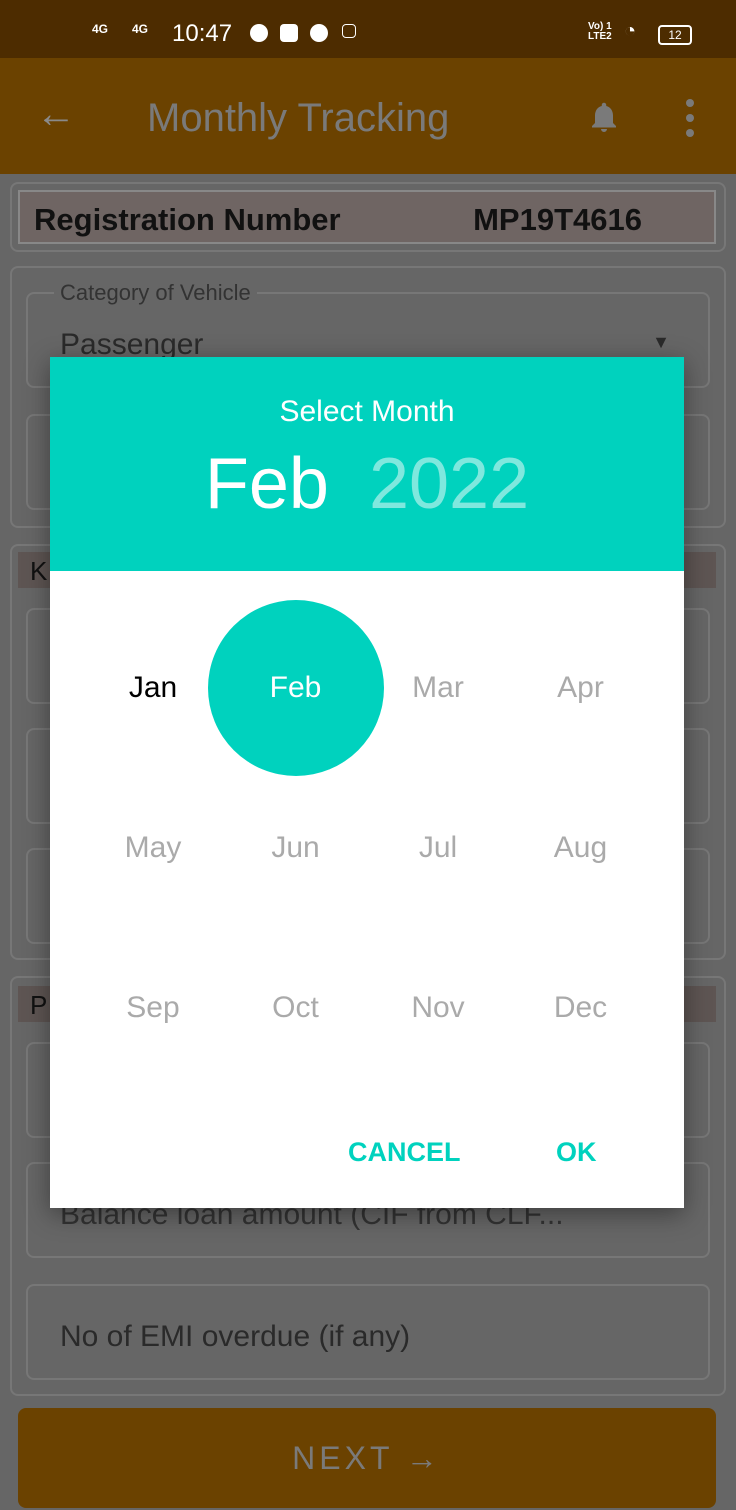 This screenshot has width=736, height=1510. Describe the element at coordinates (319, 33) in the screenshot. I see `message-icon` at that location.